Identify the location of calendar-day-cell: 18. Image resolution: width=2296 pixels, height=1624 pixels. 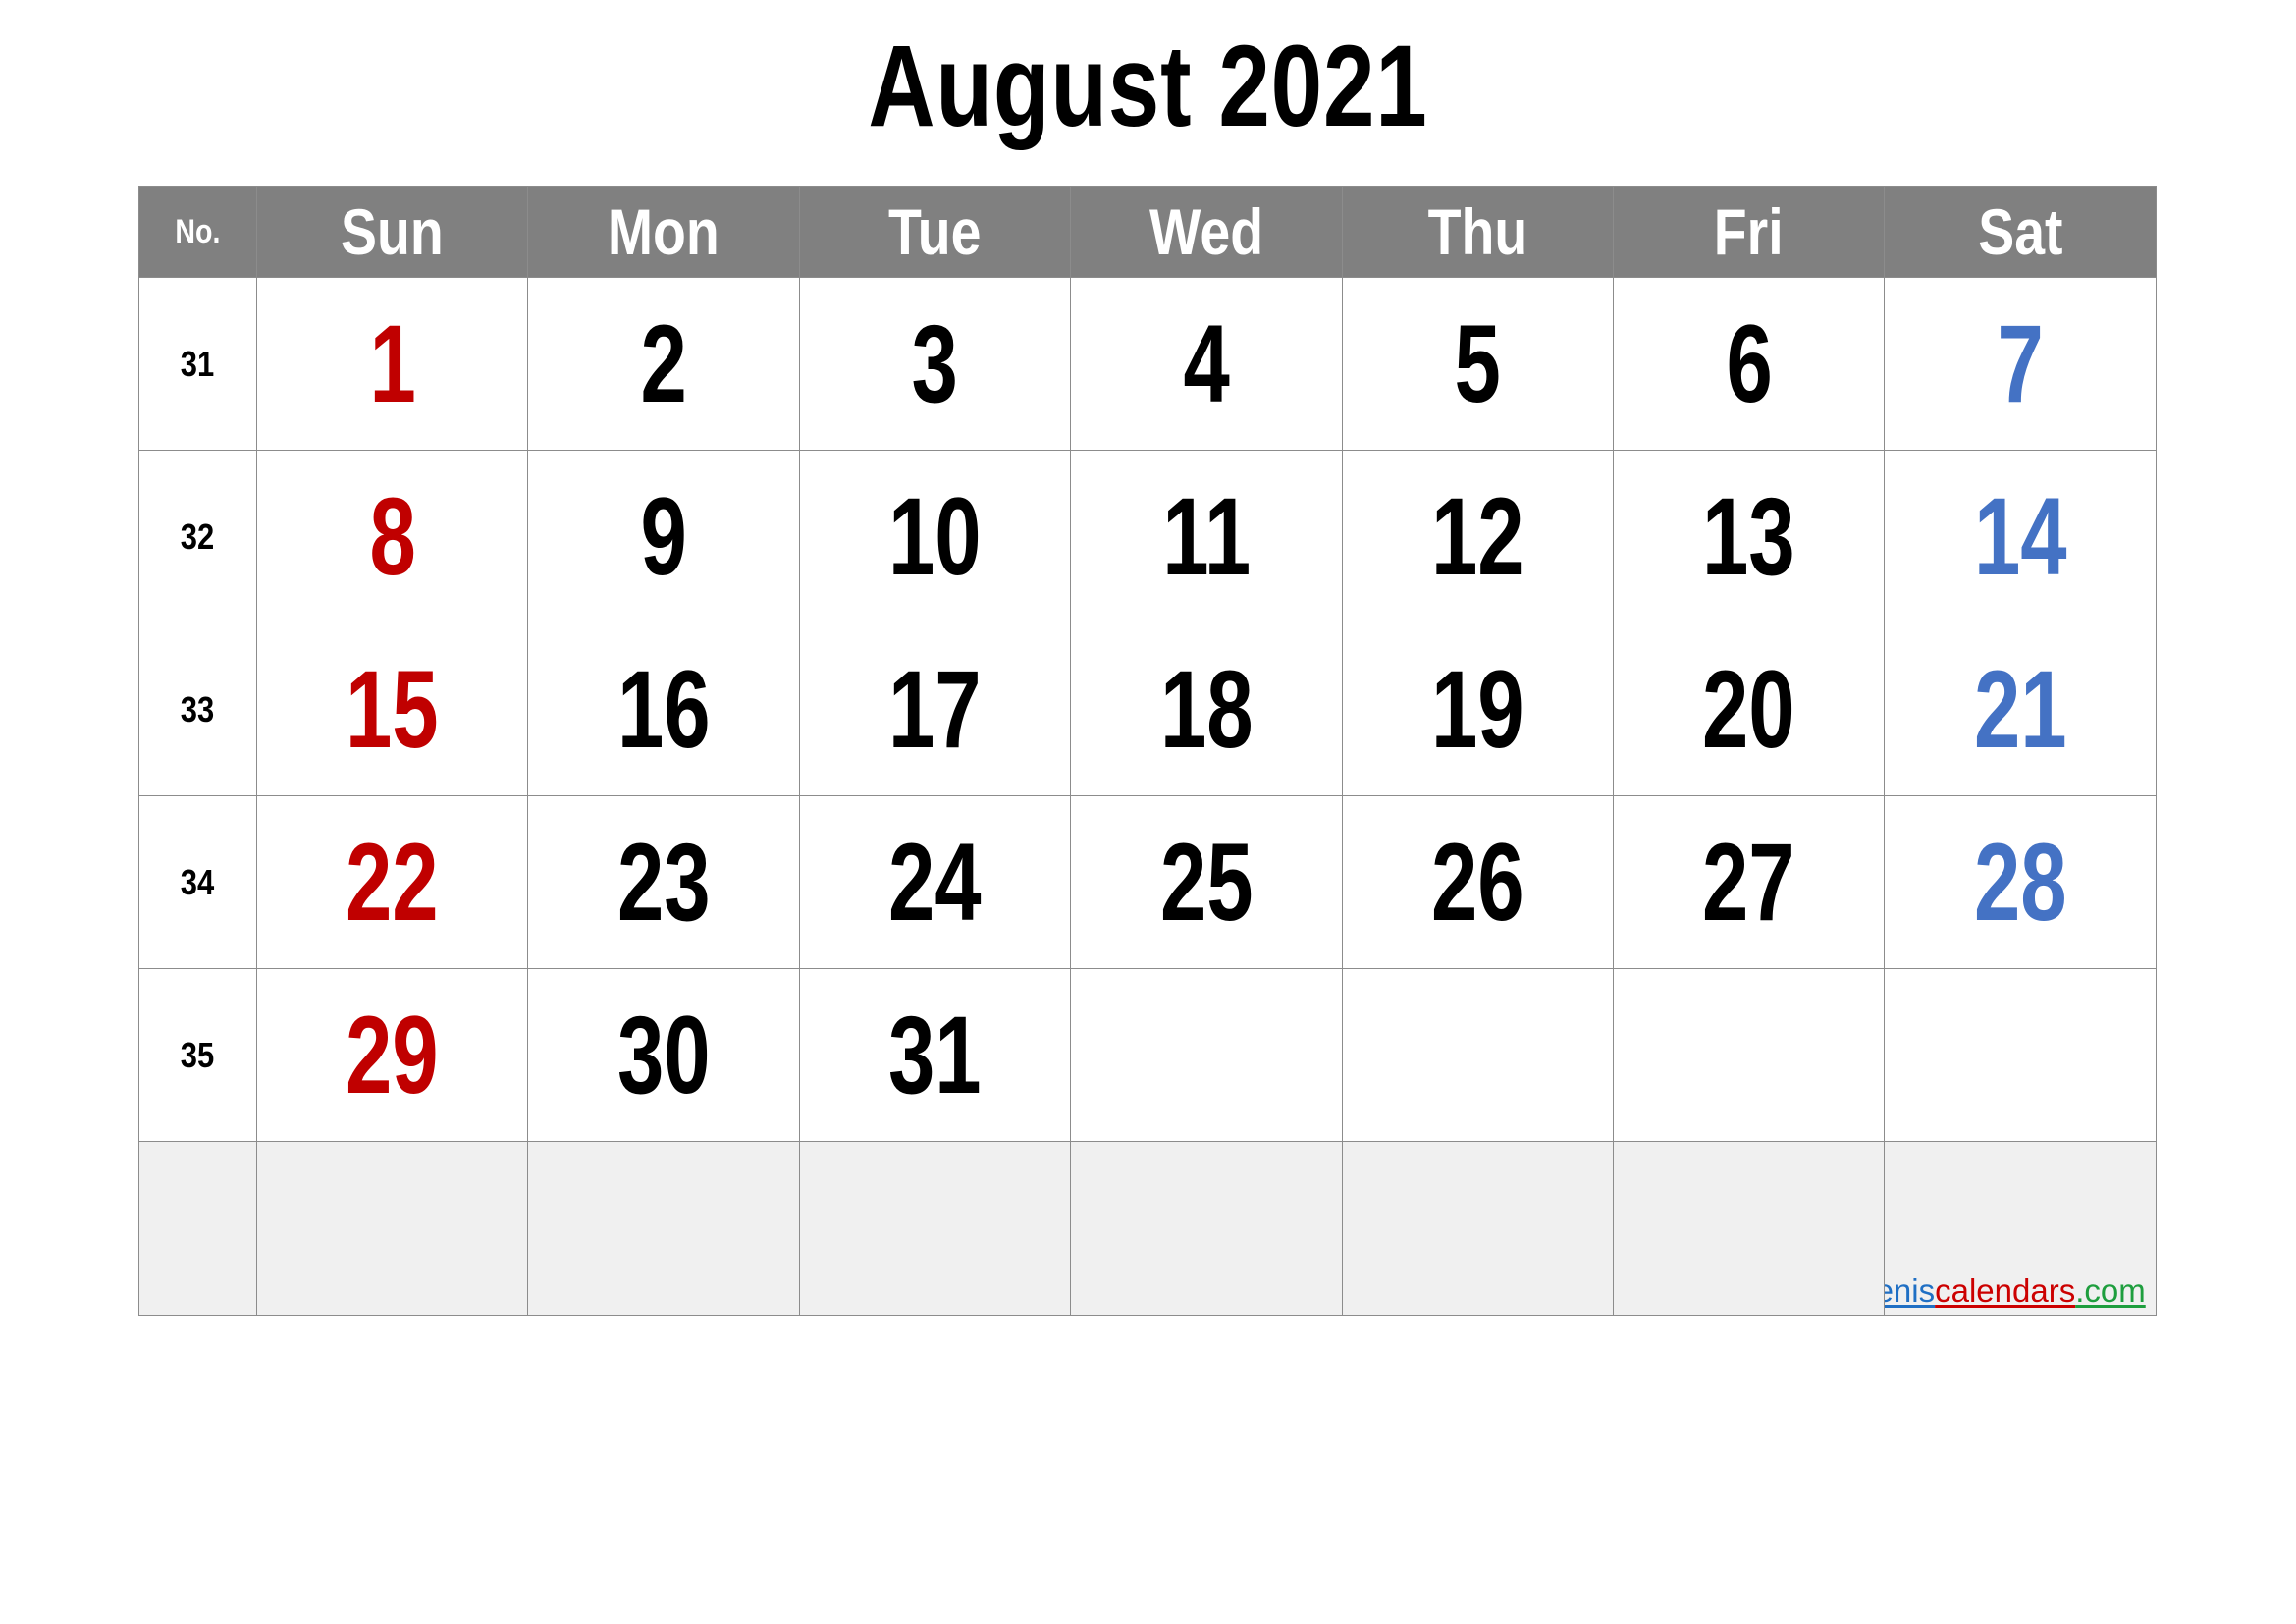
(1206, 709).